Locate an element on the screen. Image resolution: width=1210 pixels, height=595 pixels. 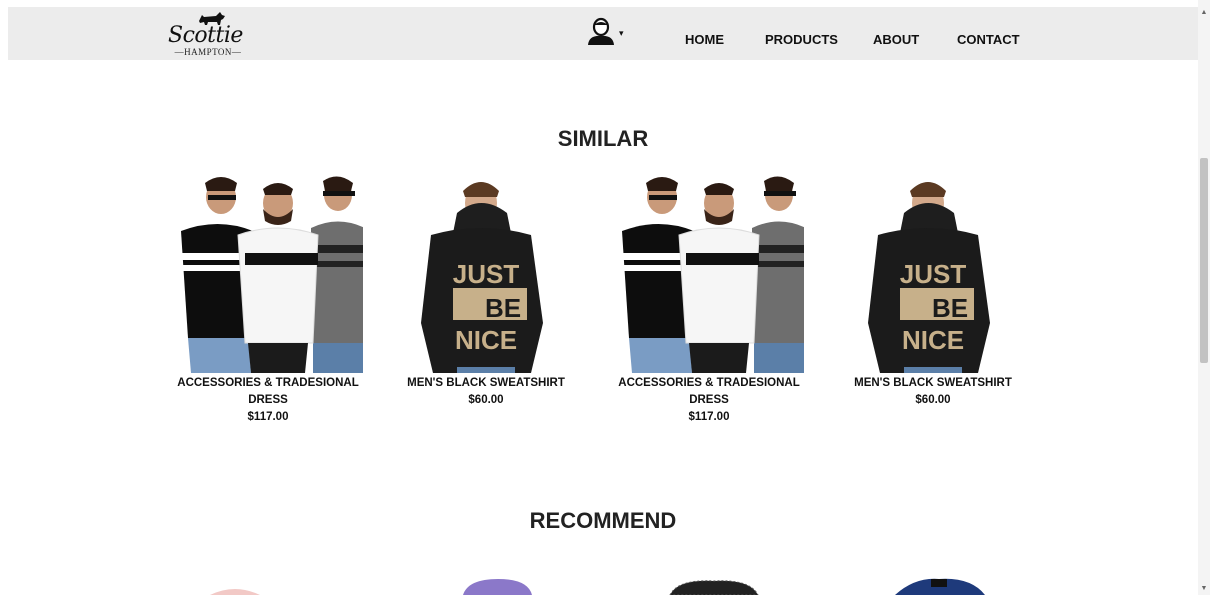
scroll-up-arrow-icon: ▲ is located at coordinates (1204, 13).